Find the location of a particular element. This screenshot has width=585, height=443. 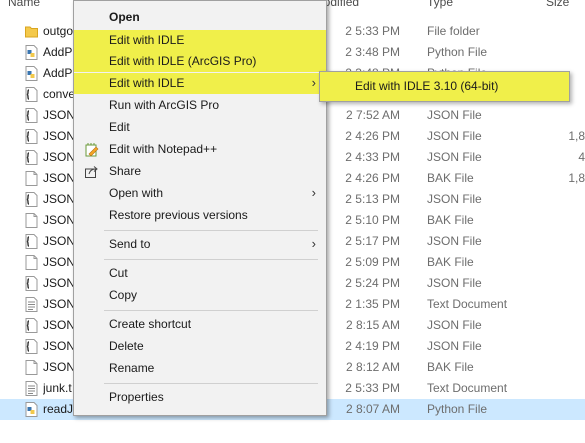

submenu-item-idle-310: Edit with IDLE 3.10 (64-bit) is located at coordinates (444, 86).